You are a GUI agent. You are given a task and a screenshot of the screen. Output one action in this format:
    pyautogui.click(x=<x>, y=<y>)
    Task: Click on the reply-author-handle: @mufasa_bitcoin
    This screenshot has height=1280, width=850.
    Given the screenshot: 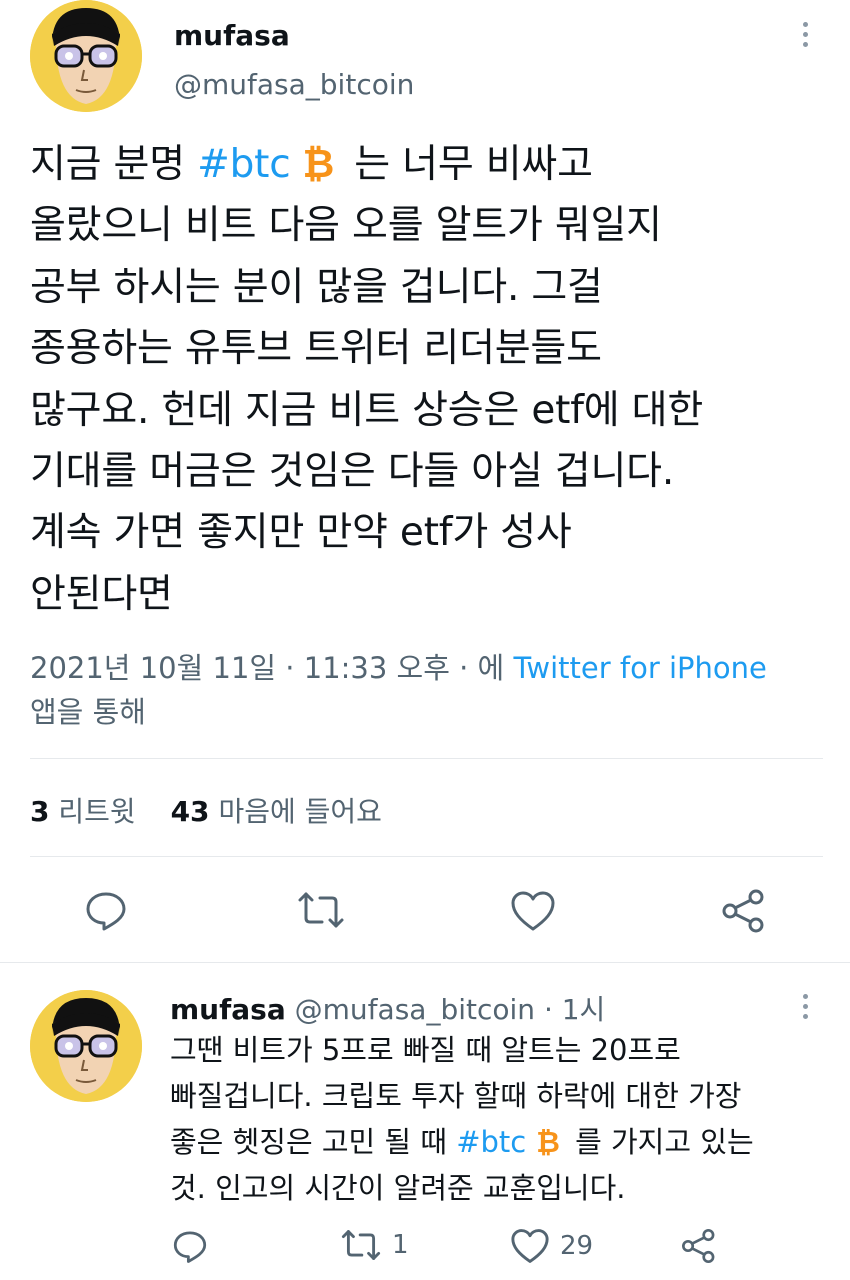 What is the action you would take?
    pyautogui.click(x=415, y=1009)
    